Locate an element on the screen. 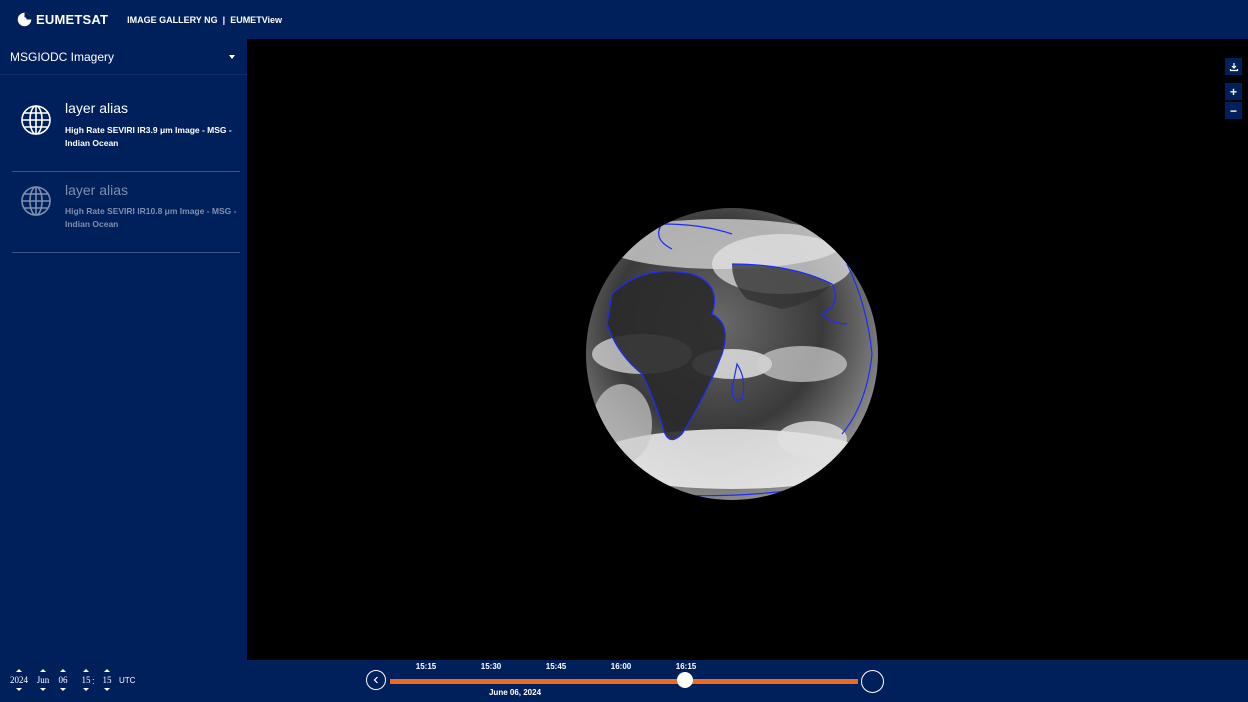  month-value: Jun is located at coordinates (43, 680).